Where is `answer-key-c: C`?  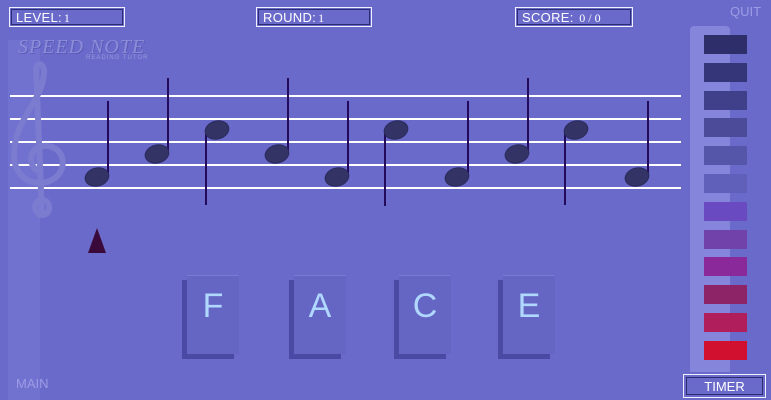
answer-key-c: C is located at coordinates (425, 314).